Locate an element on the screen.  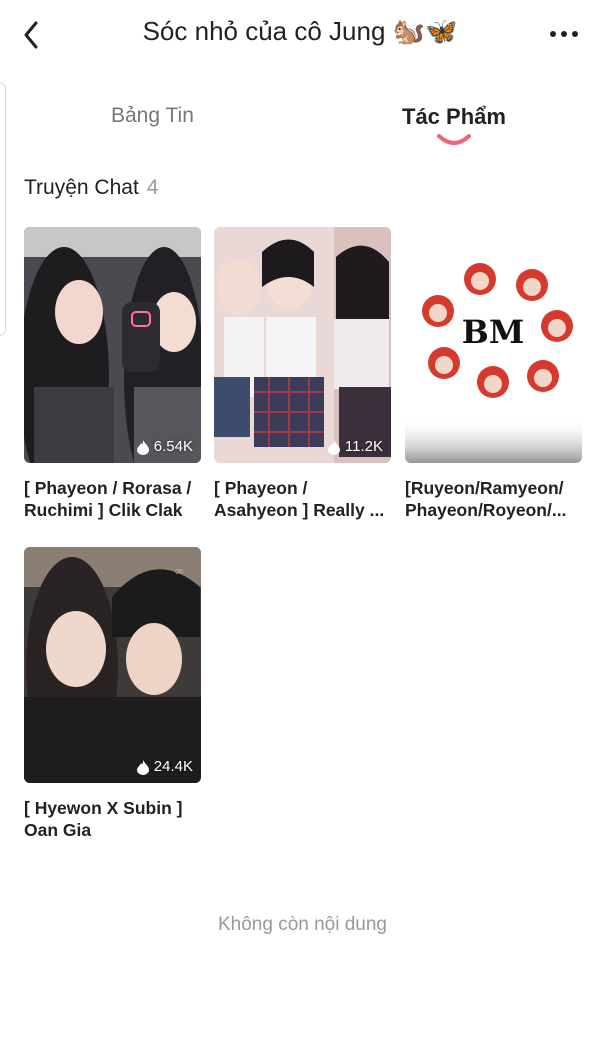
view-count-value: 6.54K is located at coordinates (173, 446).